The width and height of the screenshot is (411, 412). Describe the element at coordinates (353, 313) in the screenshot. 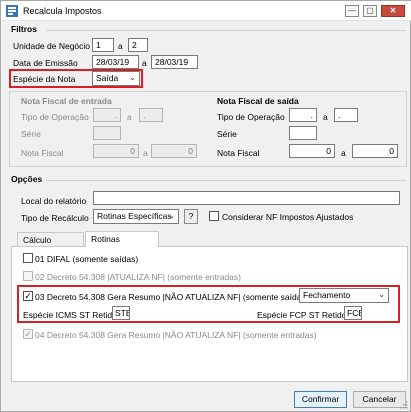

I see `fcp-st-input: FCE` at that location.